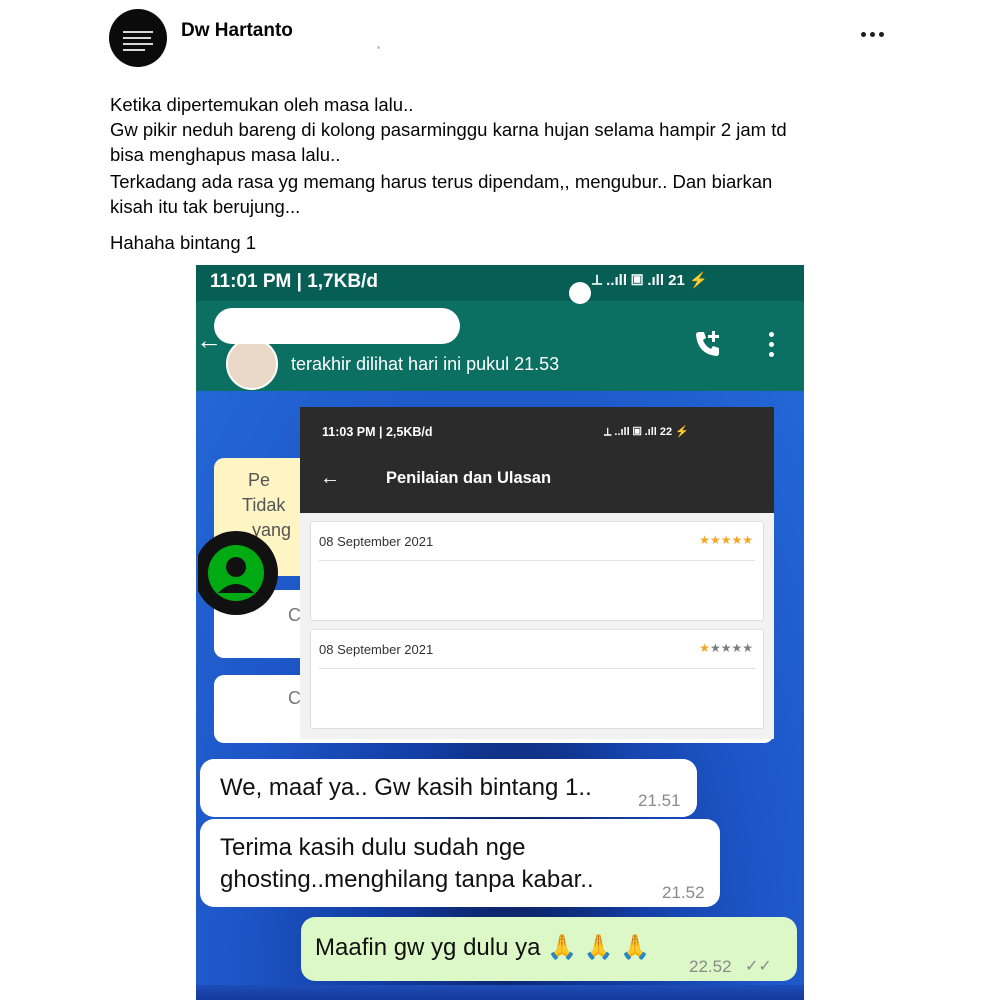  I want to click on post-text-line: bisa menghapus masa lalu.., so click(225, 154).